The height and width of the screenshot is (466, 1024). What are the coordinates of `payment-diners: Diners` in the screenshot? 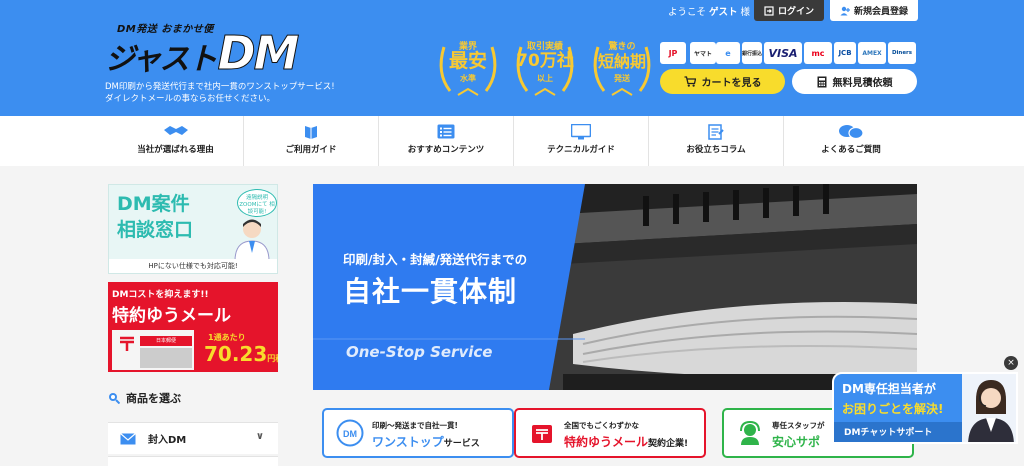 It's located at (902, 53).